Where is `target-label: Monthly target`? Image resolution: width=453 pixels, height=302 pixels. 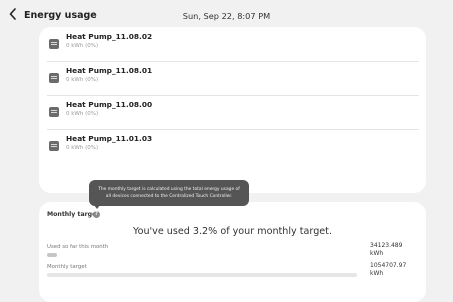 target-label: Monthly target is located at coordinates (67, 267).